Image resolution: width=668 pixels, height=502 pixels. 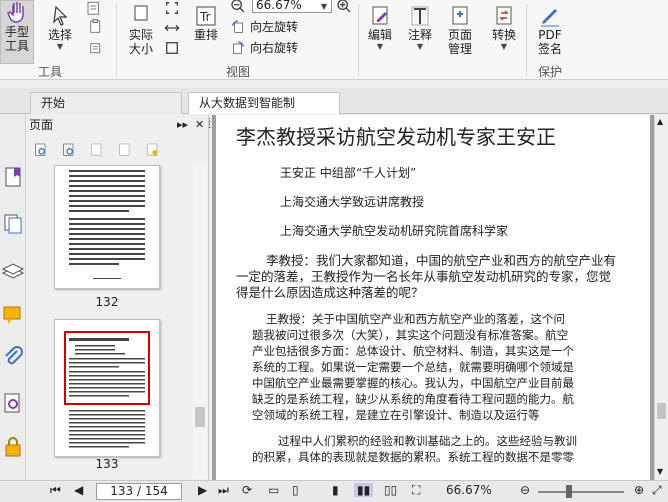 What do you see at coordinates (348, 173) in the screenshot?
I see `meta-line: 王安正 中组部“千人计划”` at bounding box center [348, 173].